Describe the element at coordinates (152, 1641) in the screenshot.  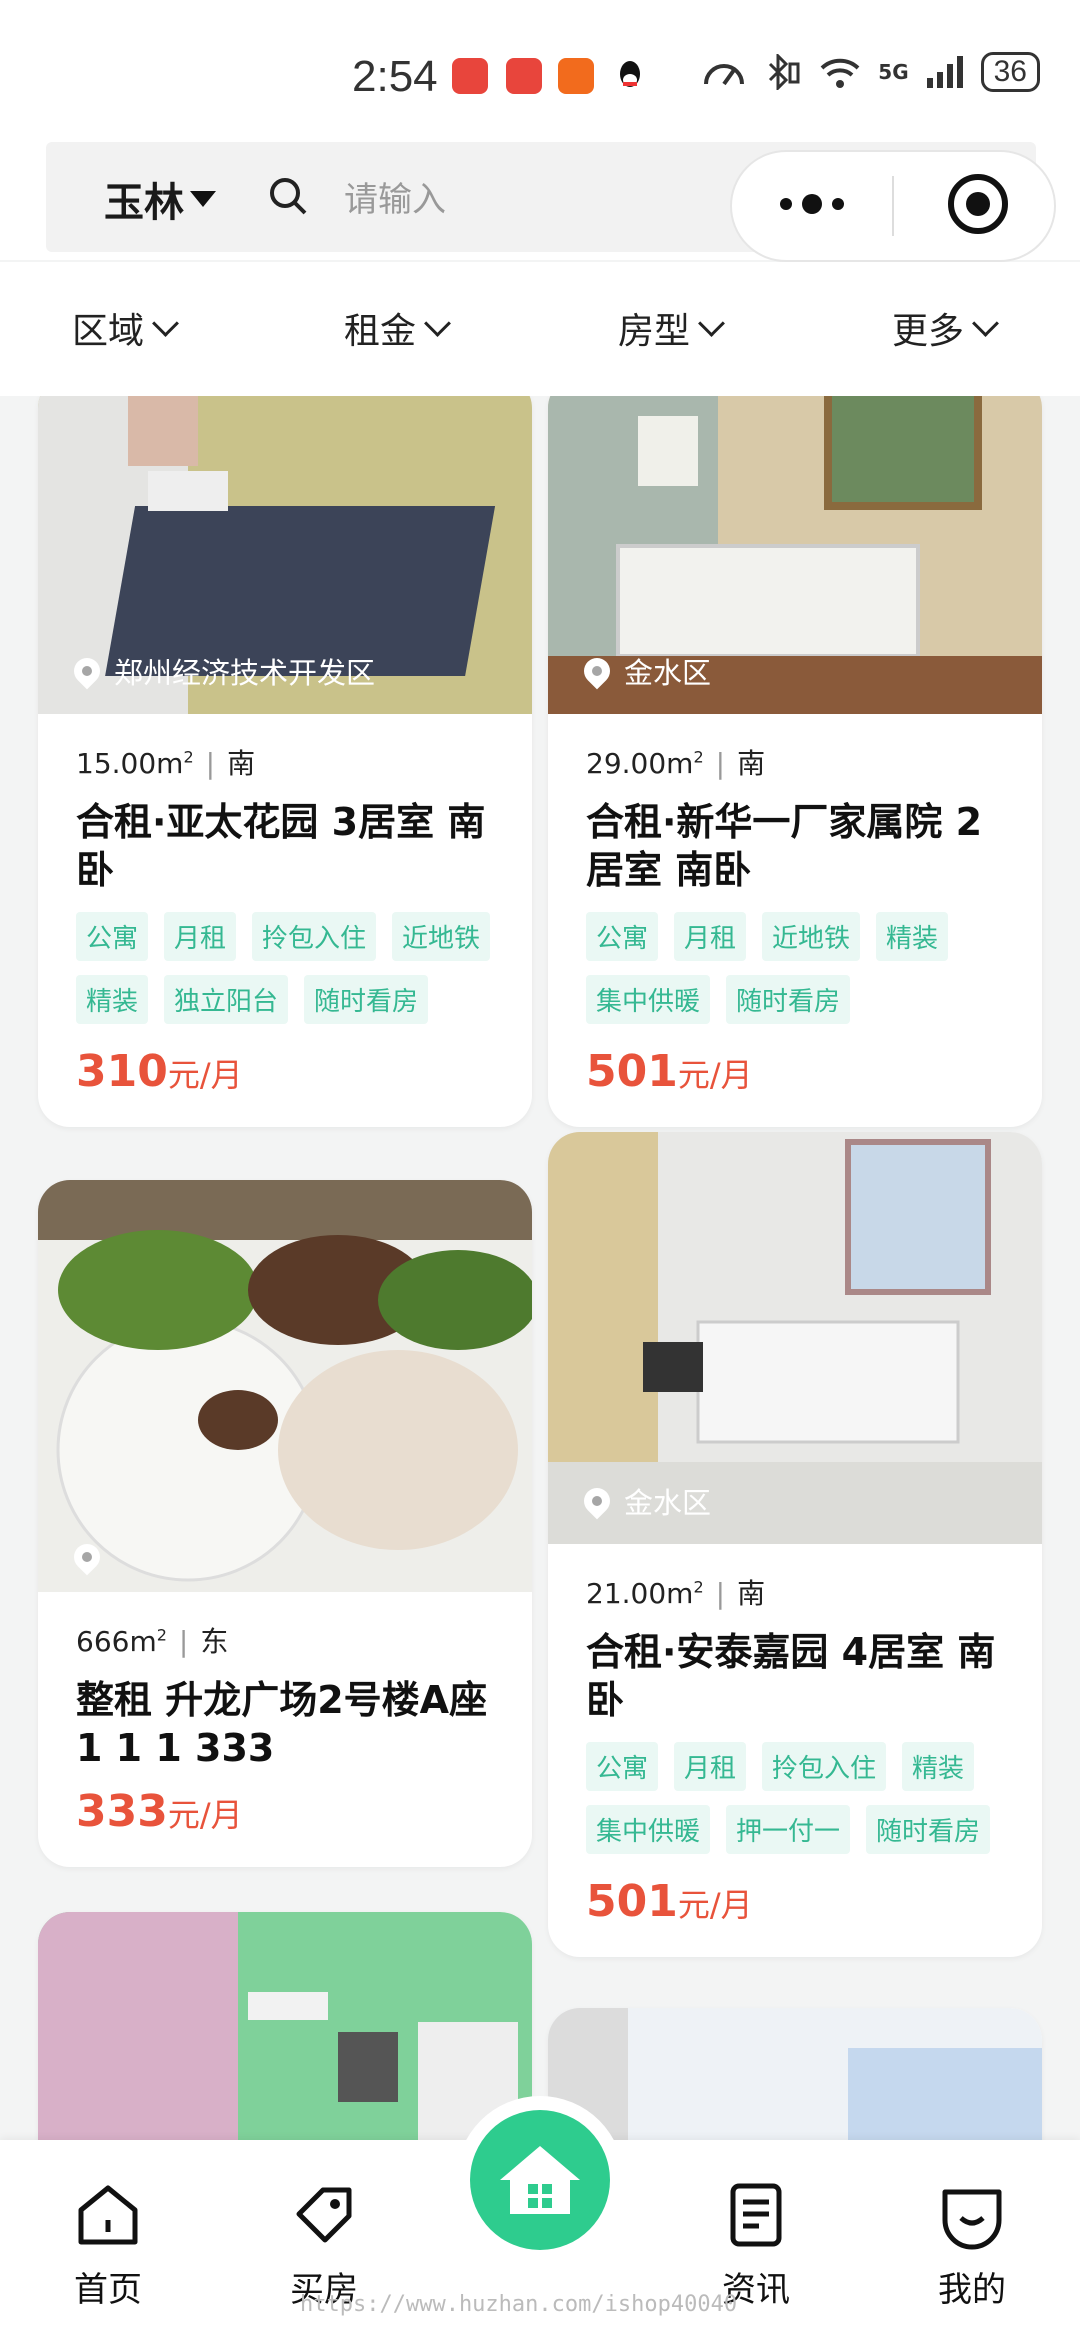
I see `listing-meta: 666m2 | 东` at that location.